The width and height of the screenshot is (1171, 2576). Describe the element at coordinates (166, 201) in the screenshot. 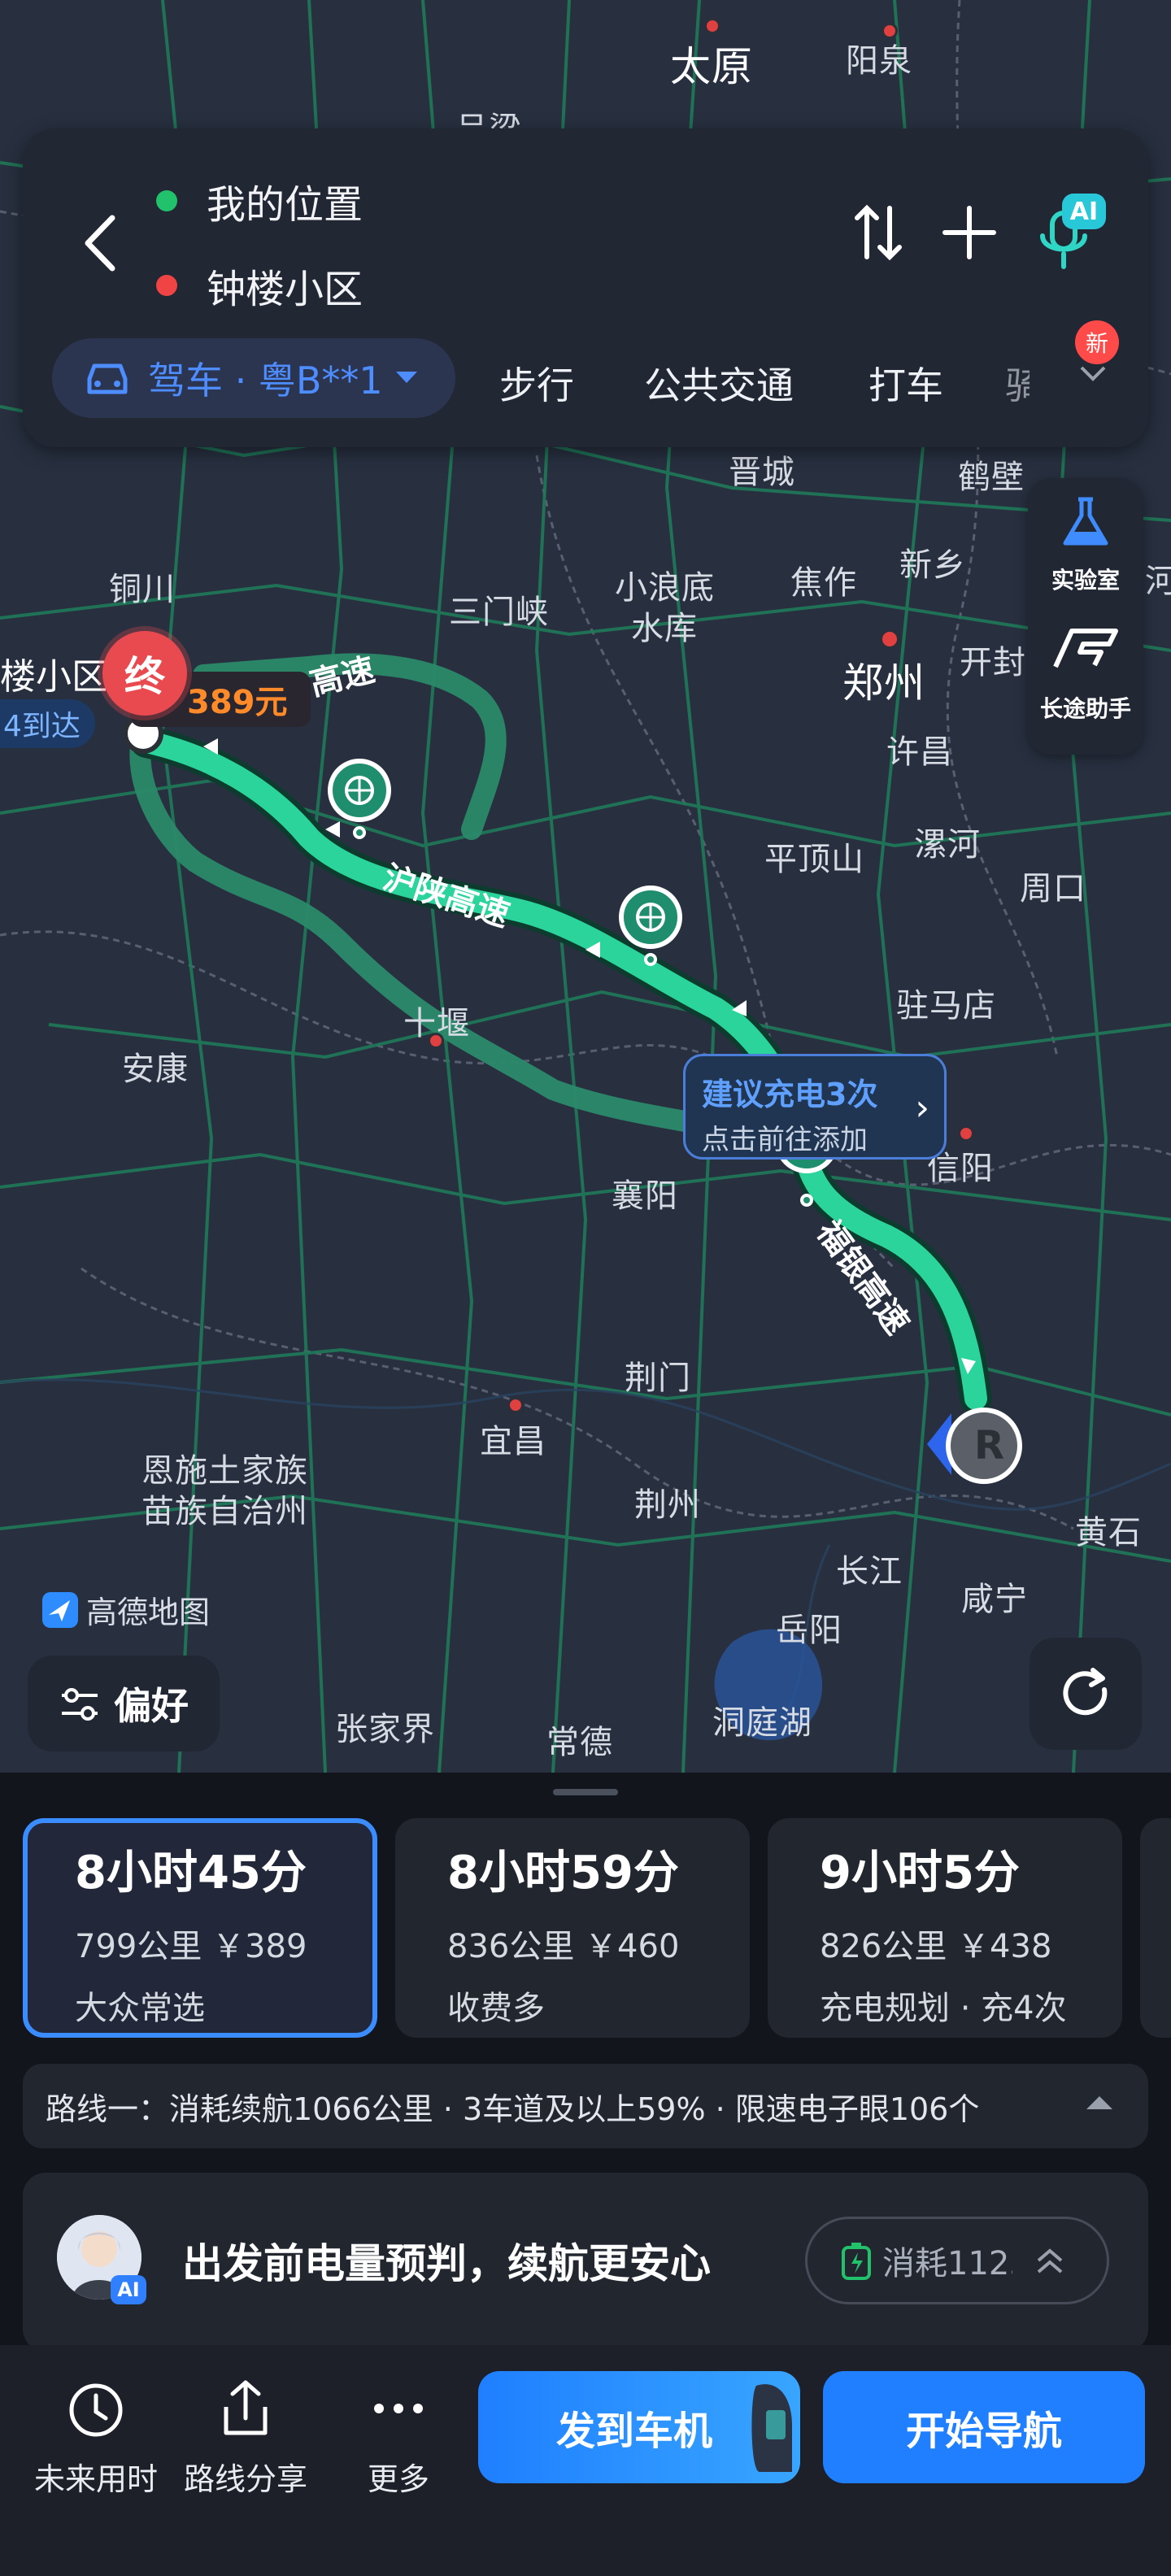

I see `origin-dot` at that location.